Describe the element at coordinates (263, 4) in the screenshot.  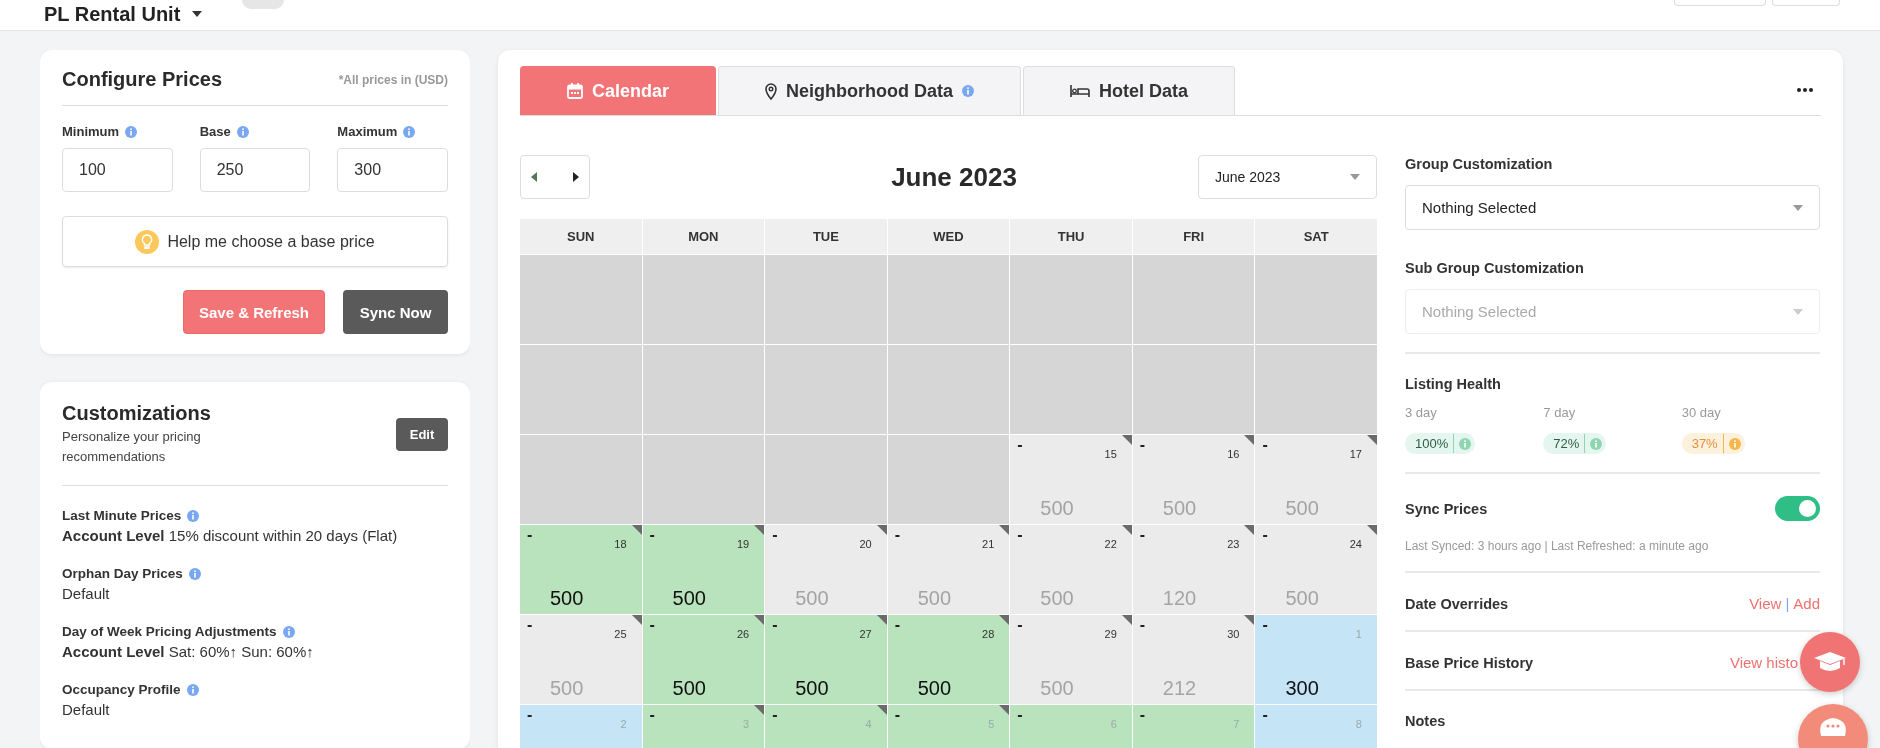
I see `toggle-pill` at that location.